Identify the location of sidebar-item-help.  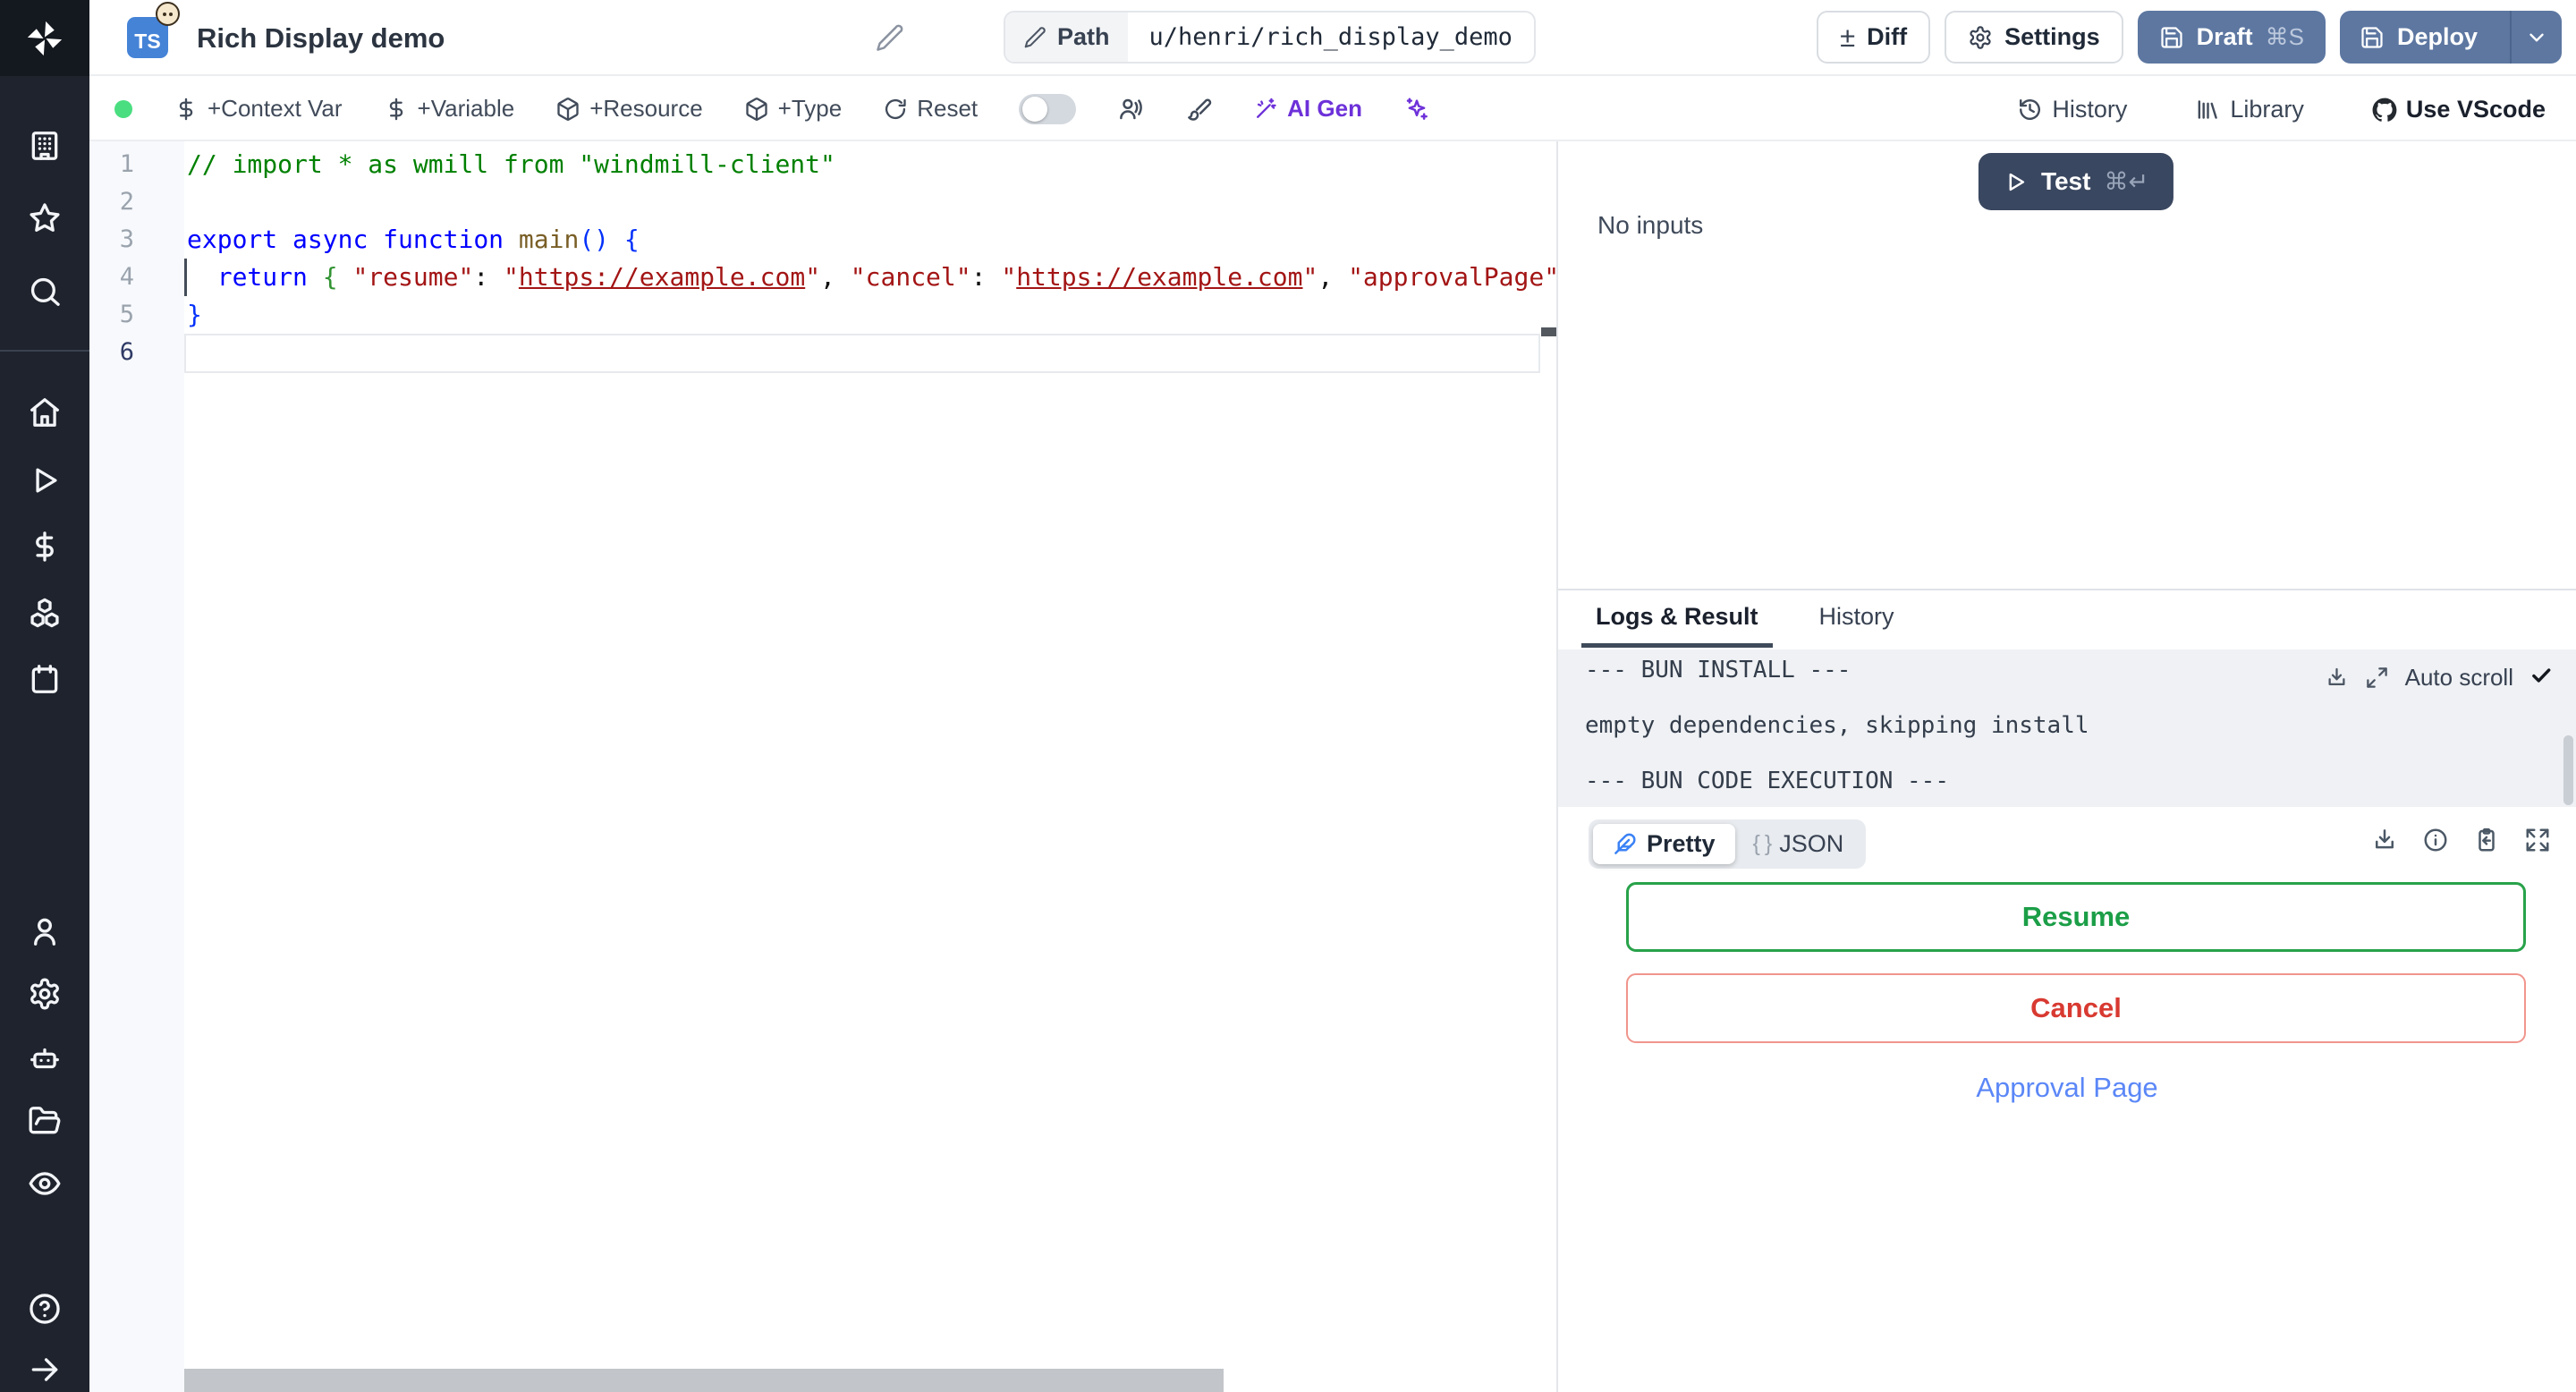
(45, 1309).